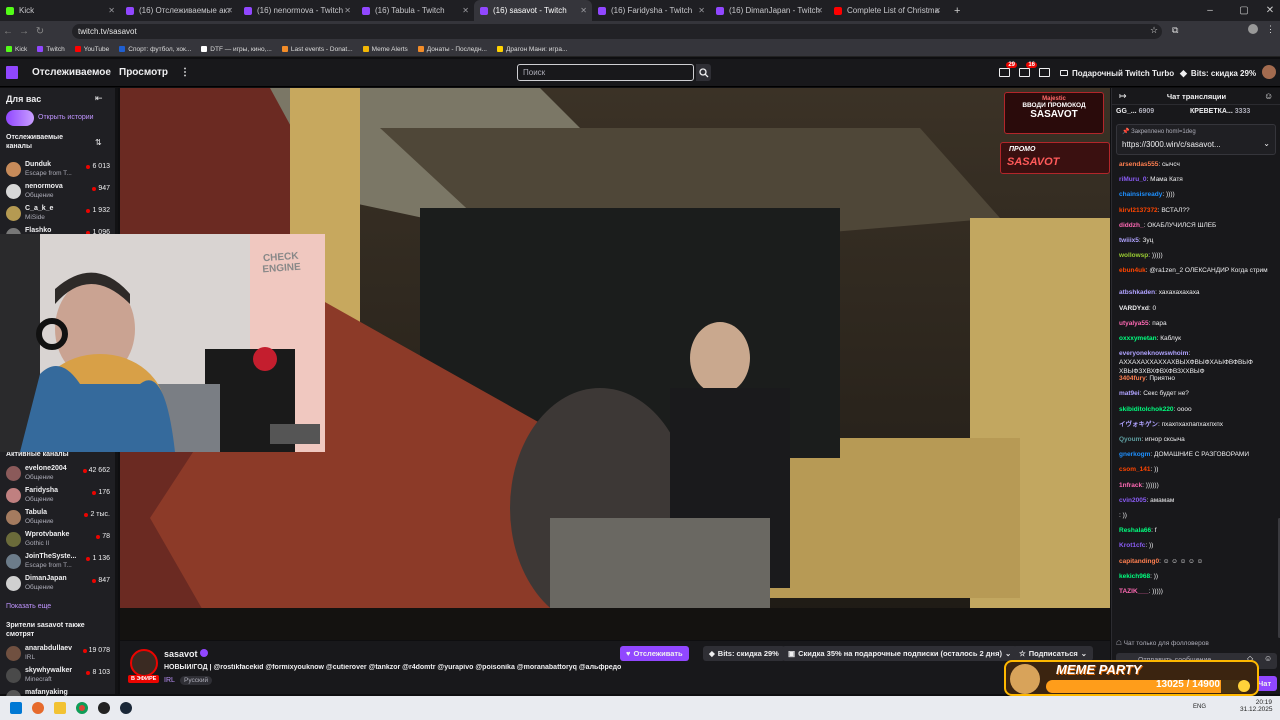  I want to click on chat-username: riMuru_0, so click(1132, 179).